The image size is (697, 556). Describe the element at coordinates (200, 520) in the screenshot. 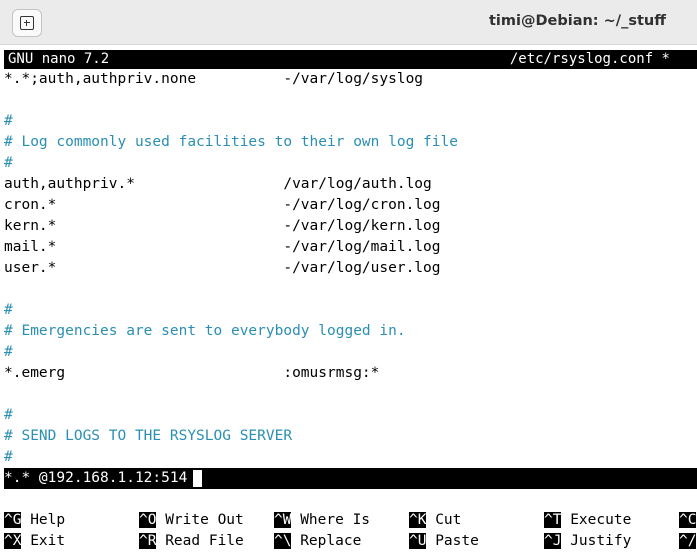

I see `shortcut-label: Write Out` at that location.